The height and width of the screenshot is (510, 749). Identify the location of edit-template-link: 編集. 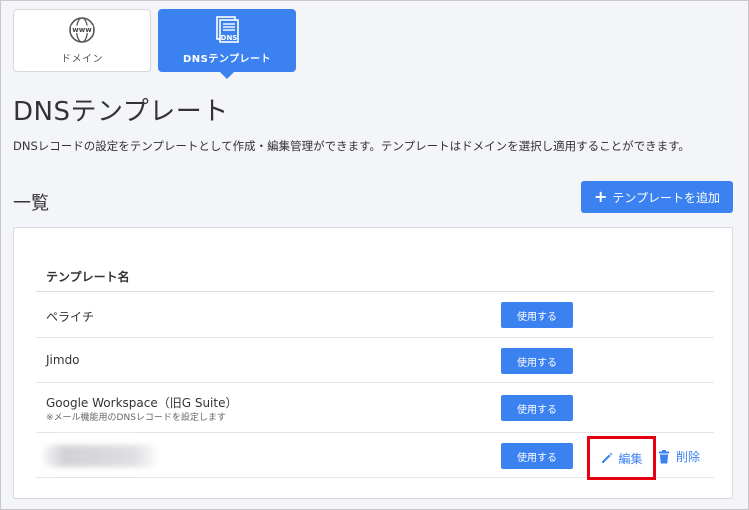
(621, 458).